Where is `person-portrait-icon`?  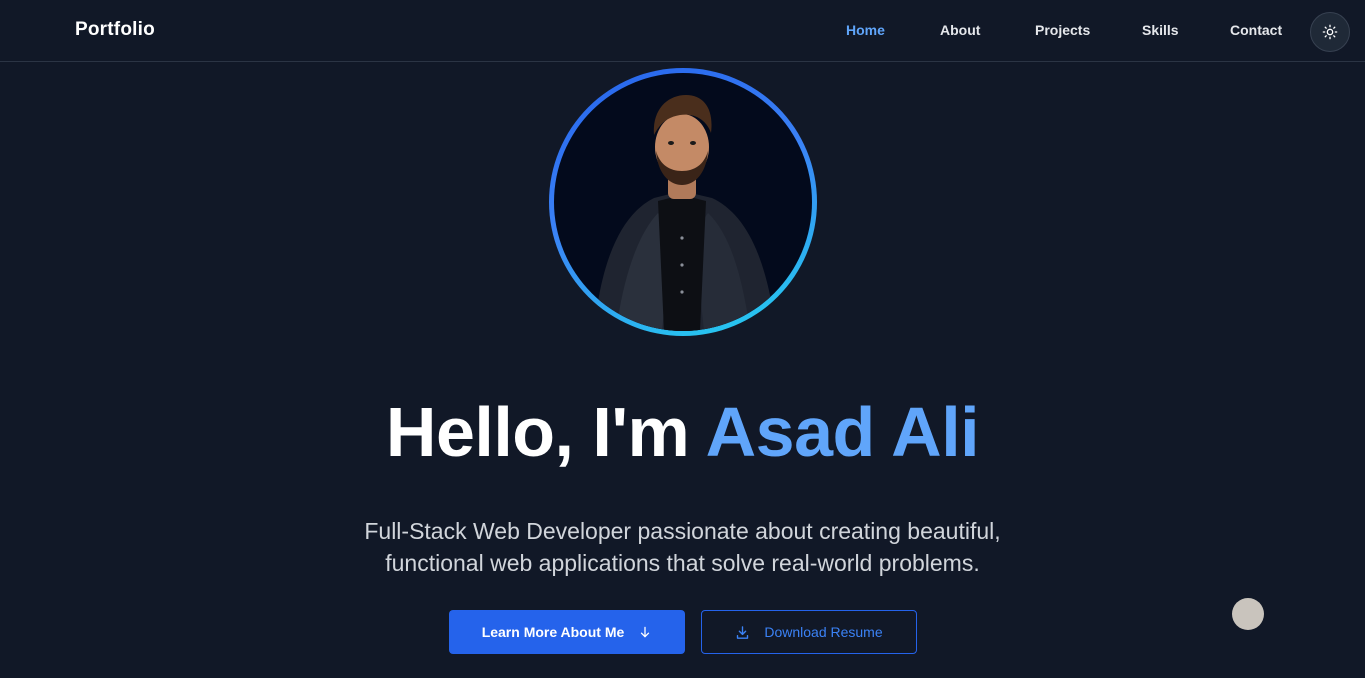 person-portrait-icon is located at coordinates (685, 213).